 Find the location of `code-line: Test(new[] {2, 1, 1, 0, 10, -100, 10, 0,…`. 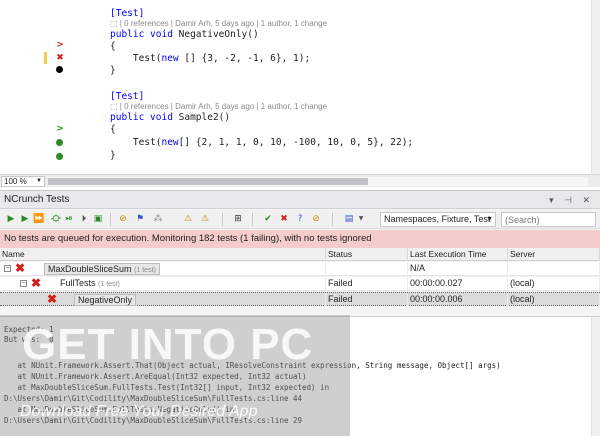

code-line: Test(new[] {2, 1, 1, 0, 10, -100, 10, 0,… is located at coordinates (262, 142).